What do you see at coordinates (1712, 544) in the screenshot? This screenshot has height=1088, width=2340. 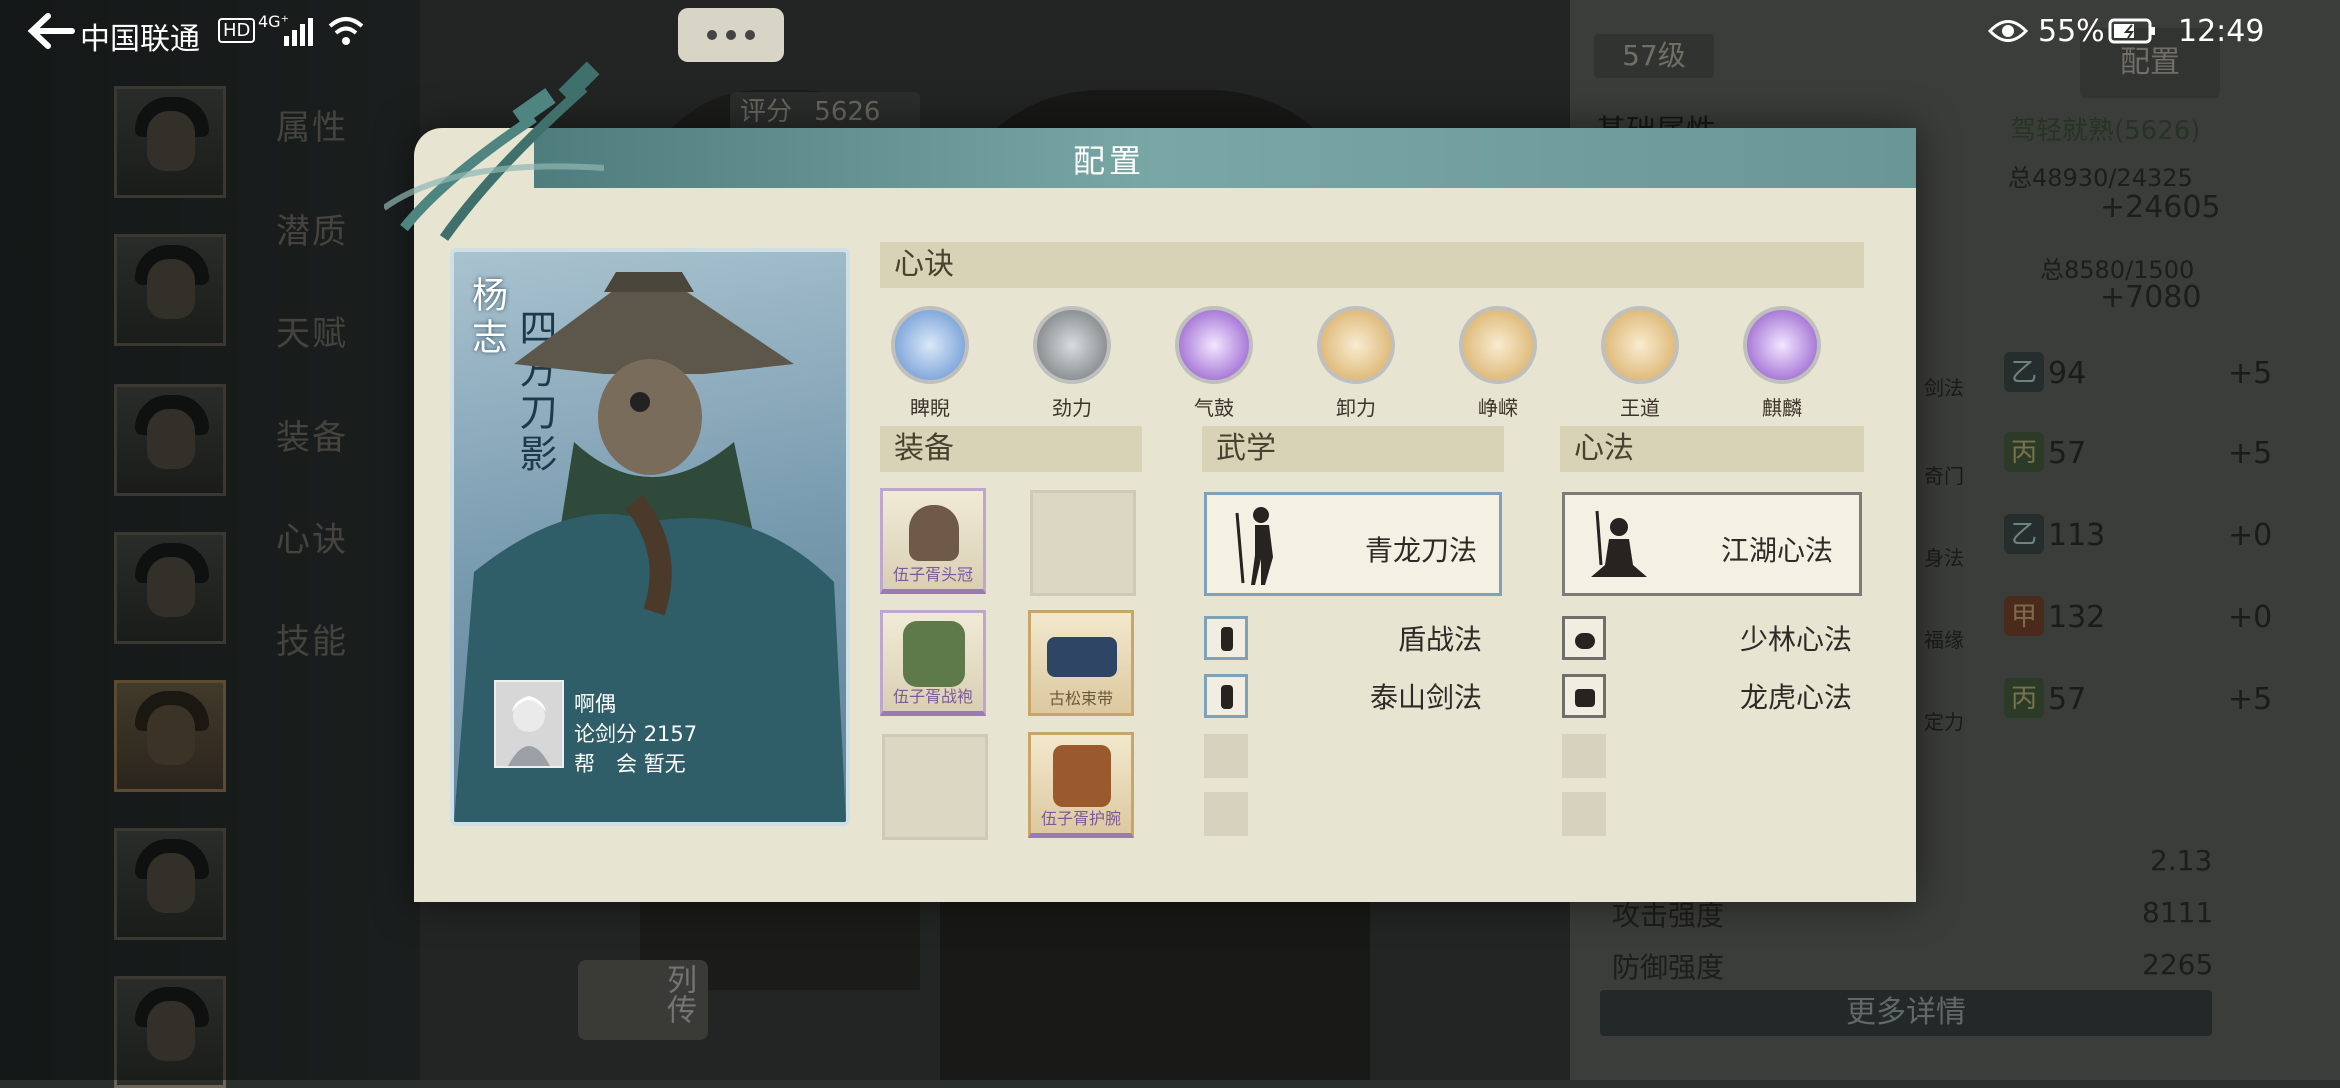 I see `xinfa-main-skill: 江湖心法` at bounding box center [1712, 544].